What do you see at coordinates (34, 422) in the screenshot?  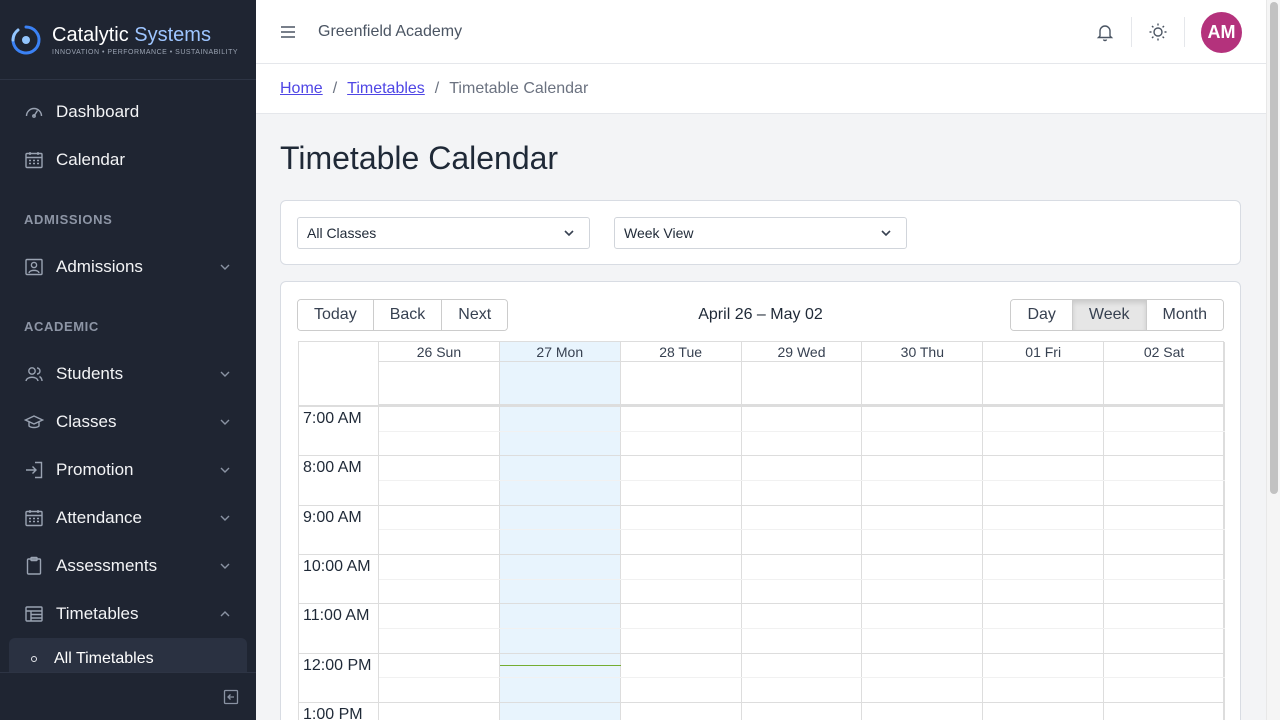 I see `mortarboard-icon` at bounding box center [34, 422].